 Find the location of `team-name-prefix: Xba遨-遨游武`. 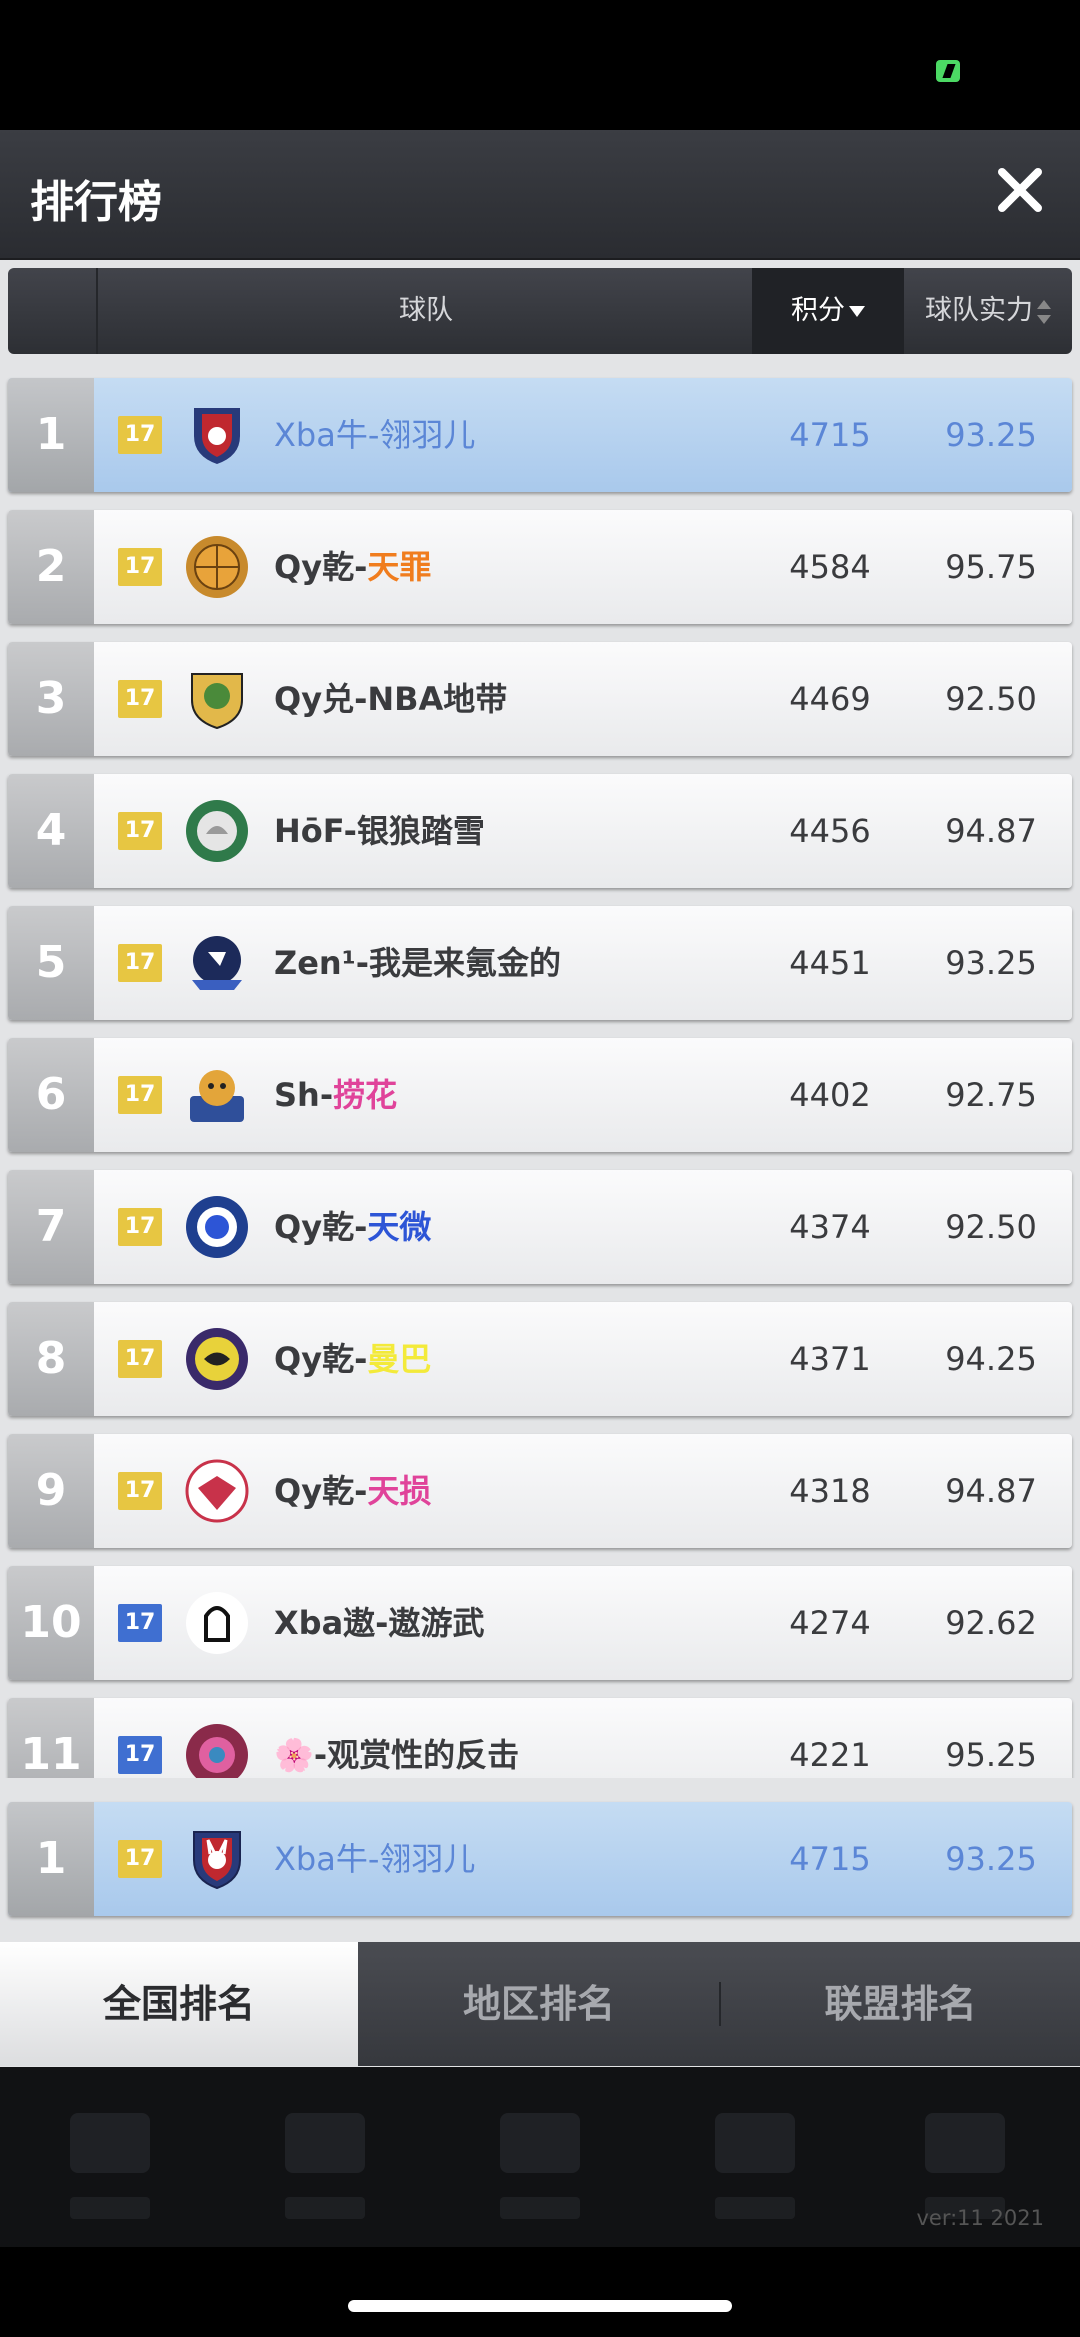

team-name-prefix: Xba遨-遨游武 is located at coordinates (379, 1623).